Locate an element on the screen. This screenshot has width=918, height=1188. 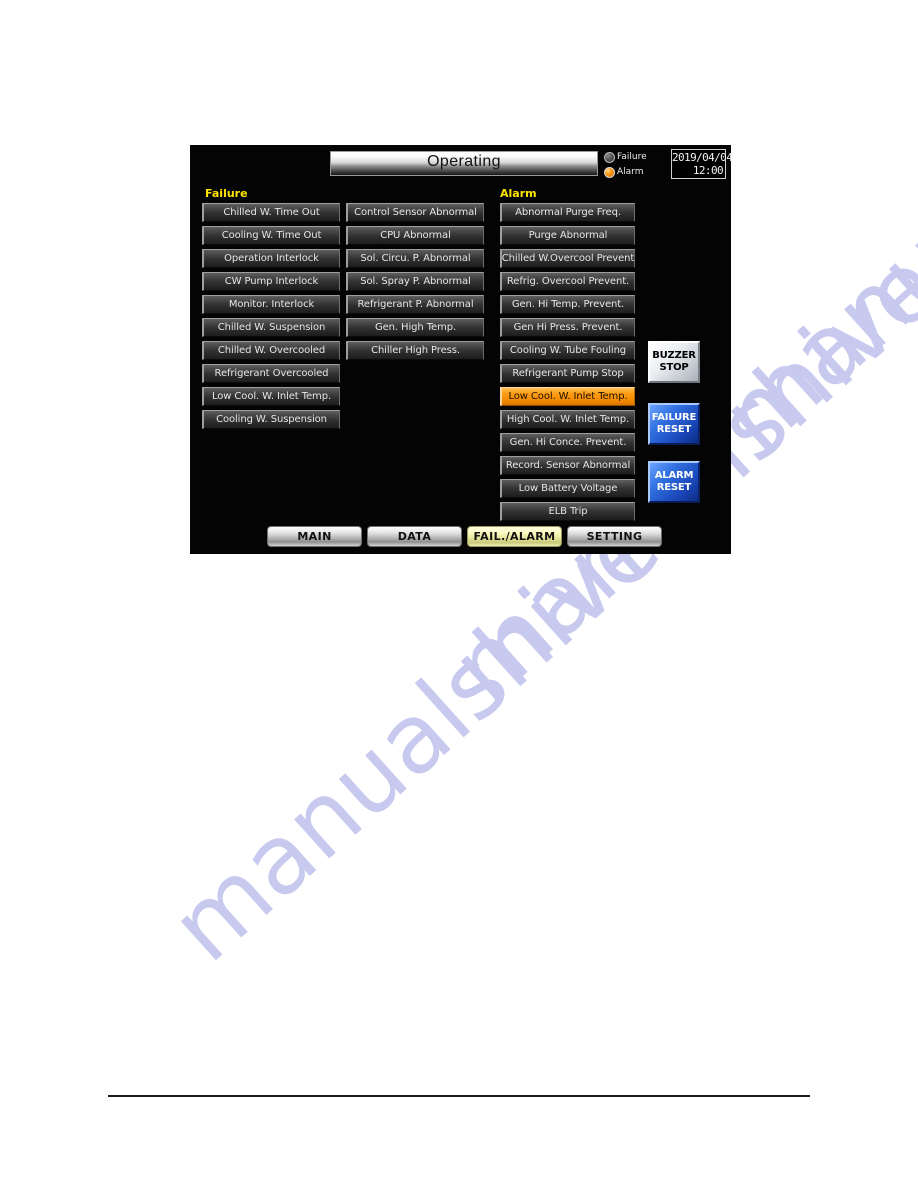
alarm-item-label: Refrig. Overcool Prevent. is located at coordinates (568, 281).